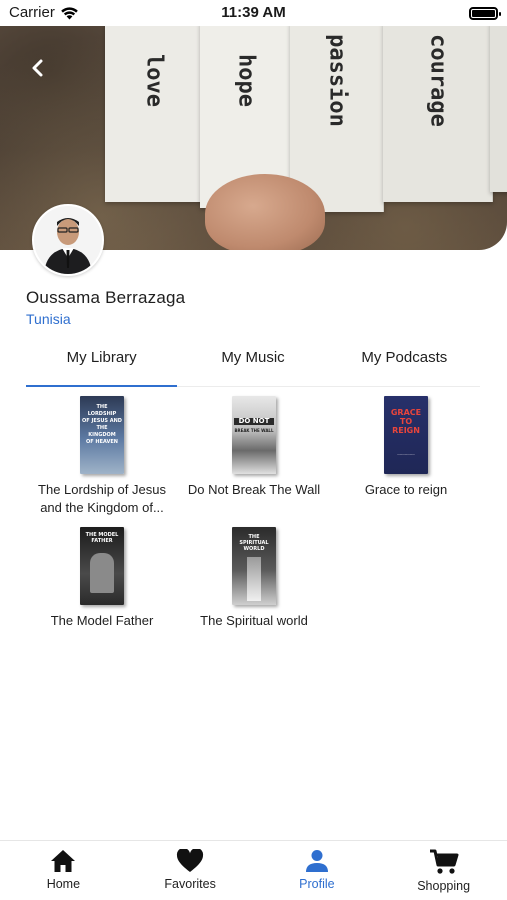 The width and height of the screenshot is (507, 900). What do you see at coordinates (317, 884) in the screenshot?
I see `nav-label: Profile` at bounding box center [317, 884].